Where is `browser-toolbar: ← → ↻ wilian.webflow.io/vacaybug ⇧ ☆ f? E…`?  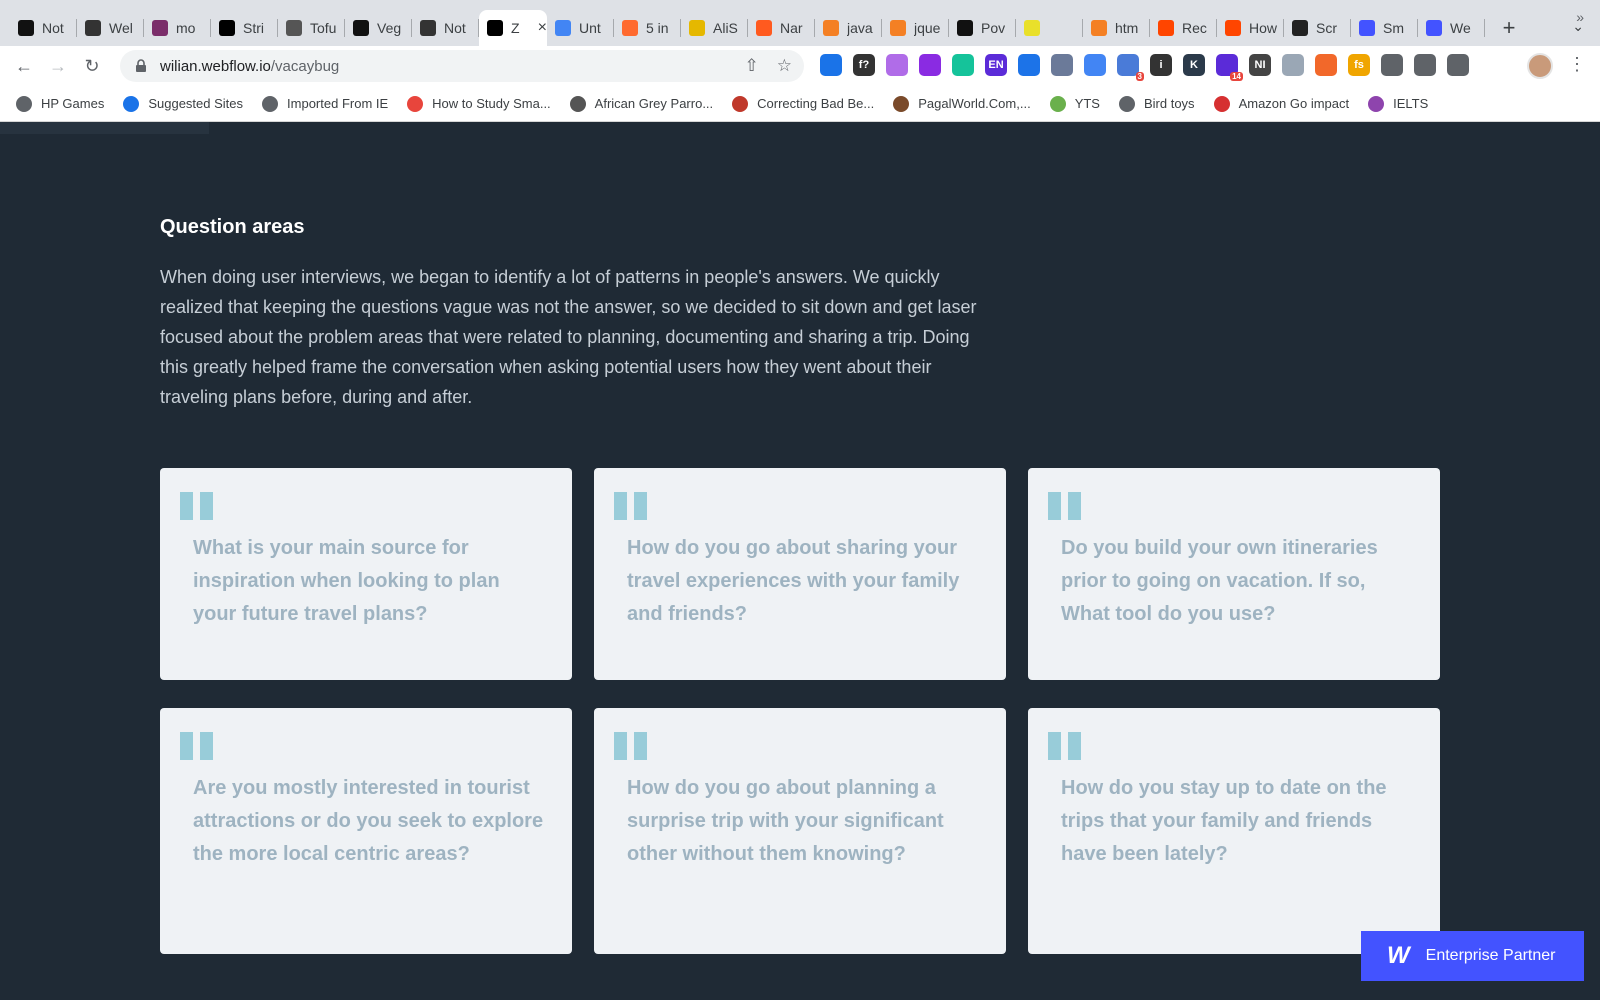 browser-toolbar: ← → ↻ wilian.webflow.io/vacaybug ⇧ ☆ f? E… is located at coordinates (800, 66).